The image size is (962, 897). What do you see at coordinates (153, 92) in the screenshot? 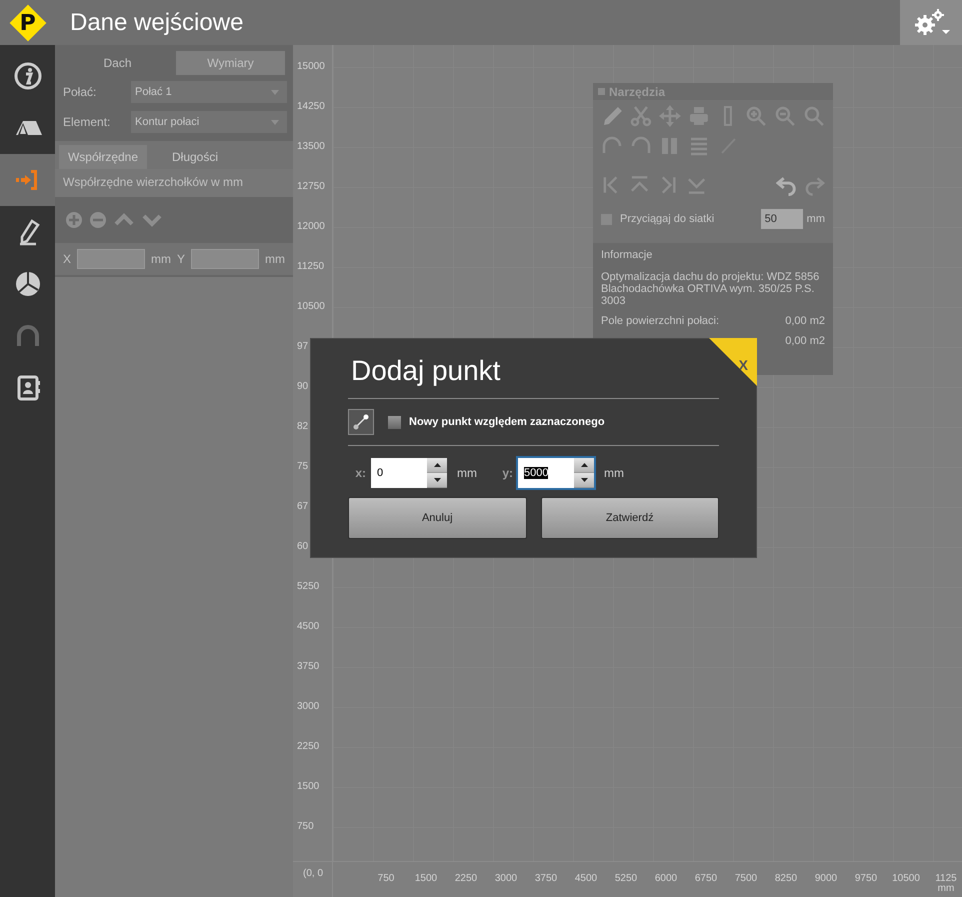
I see `dropdown-value: Połać 1` at bounding box center [153, 92].